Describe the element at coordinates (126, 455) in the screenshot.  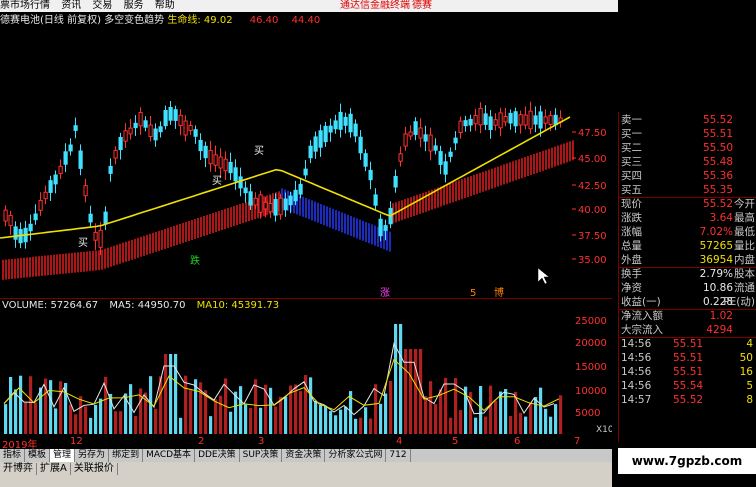
I see `tab-4: 绑定到` at that location.